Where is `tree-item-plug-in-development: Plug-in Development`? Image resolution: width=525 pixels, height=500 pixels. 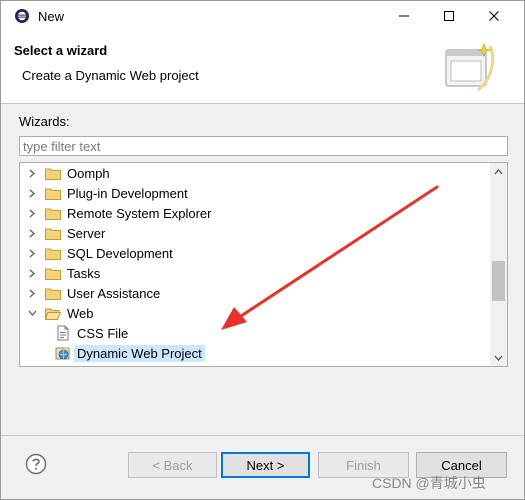 tree-item-plug-in-development: Plug-in Development is located at coordinates (255, 193).